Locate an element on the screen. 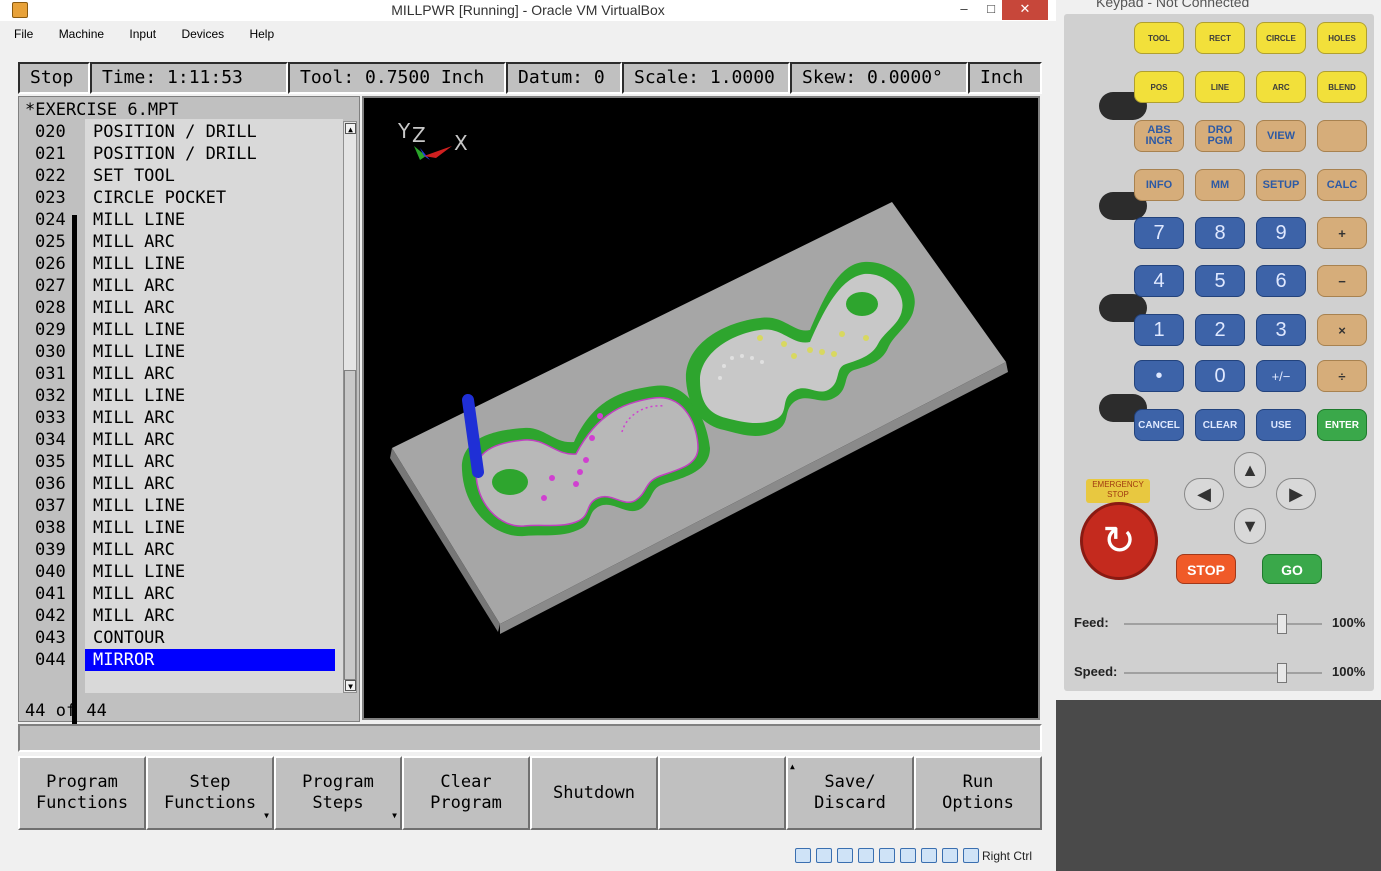 This screenshot has height=871, width=1381. scroll-down-icon: ▼ is located at coordinates (350, 685).